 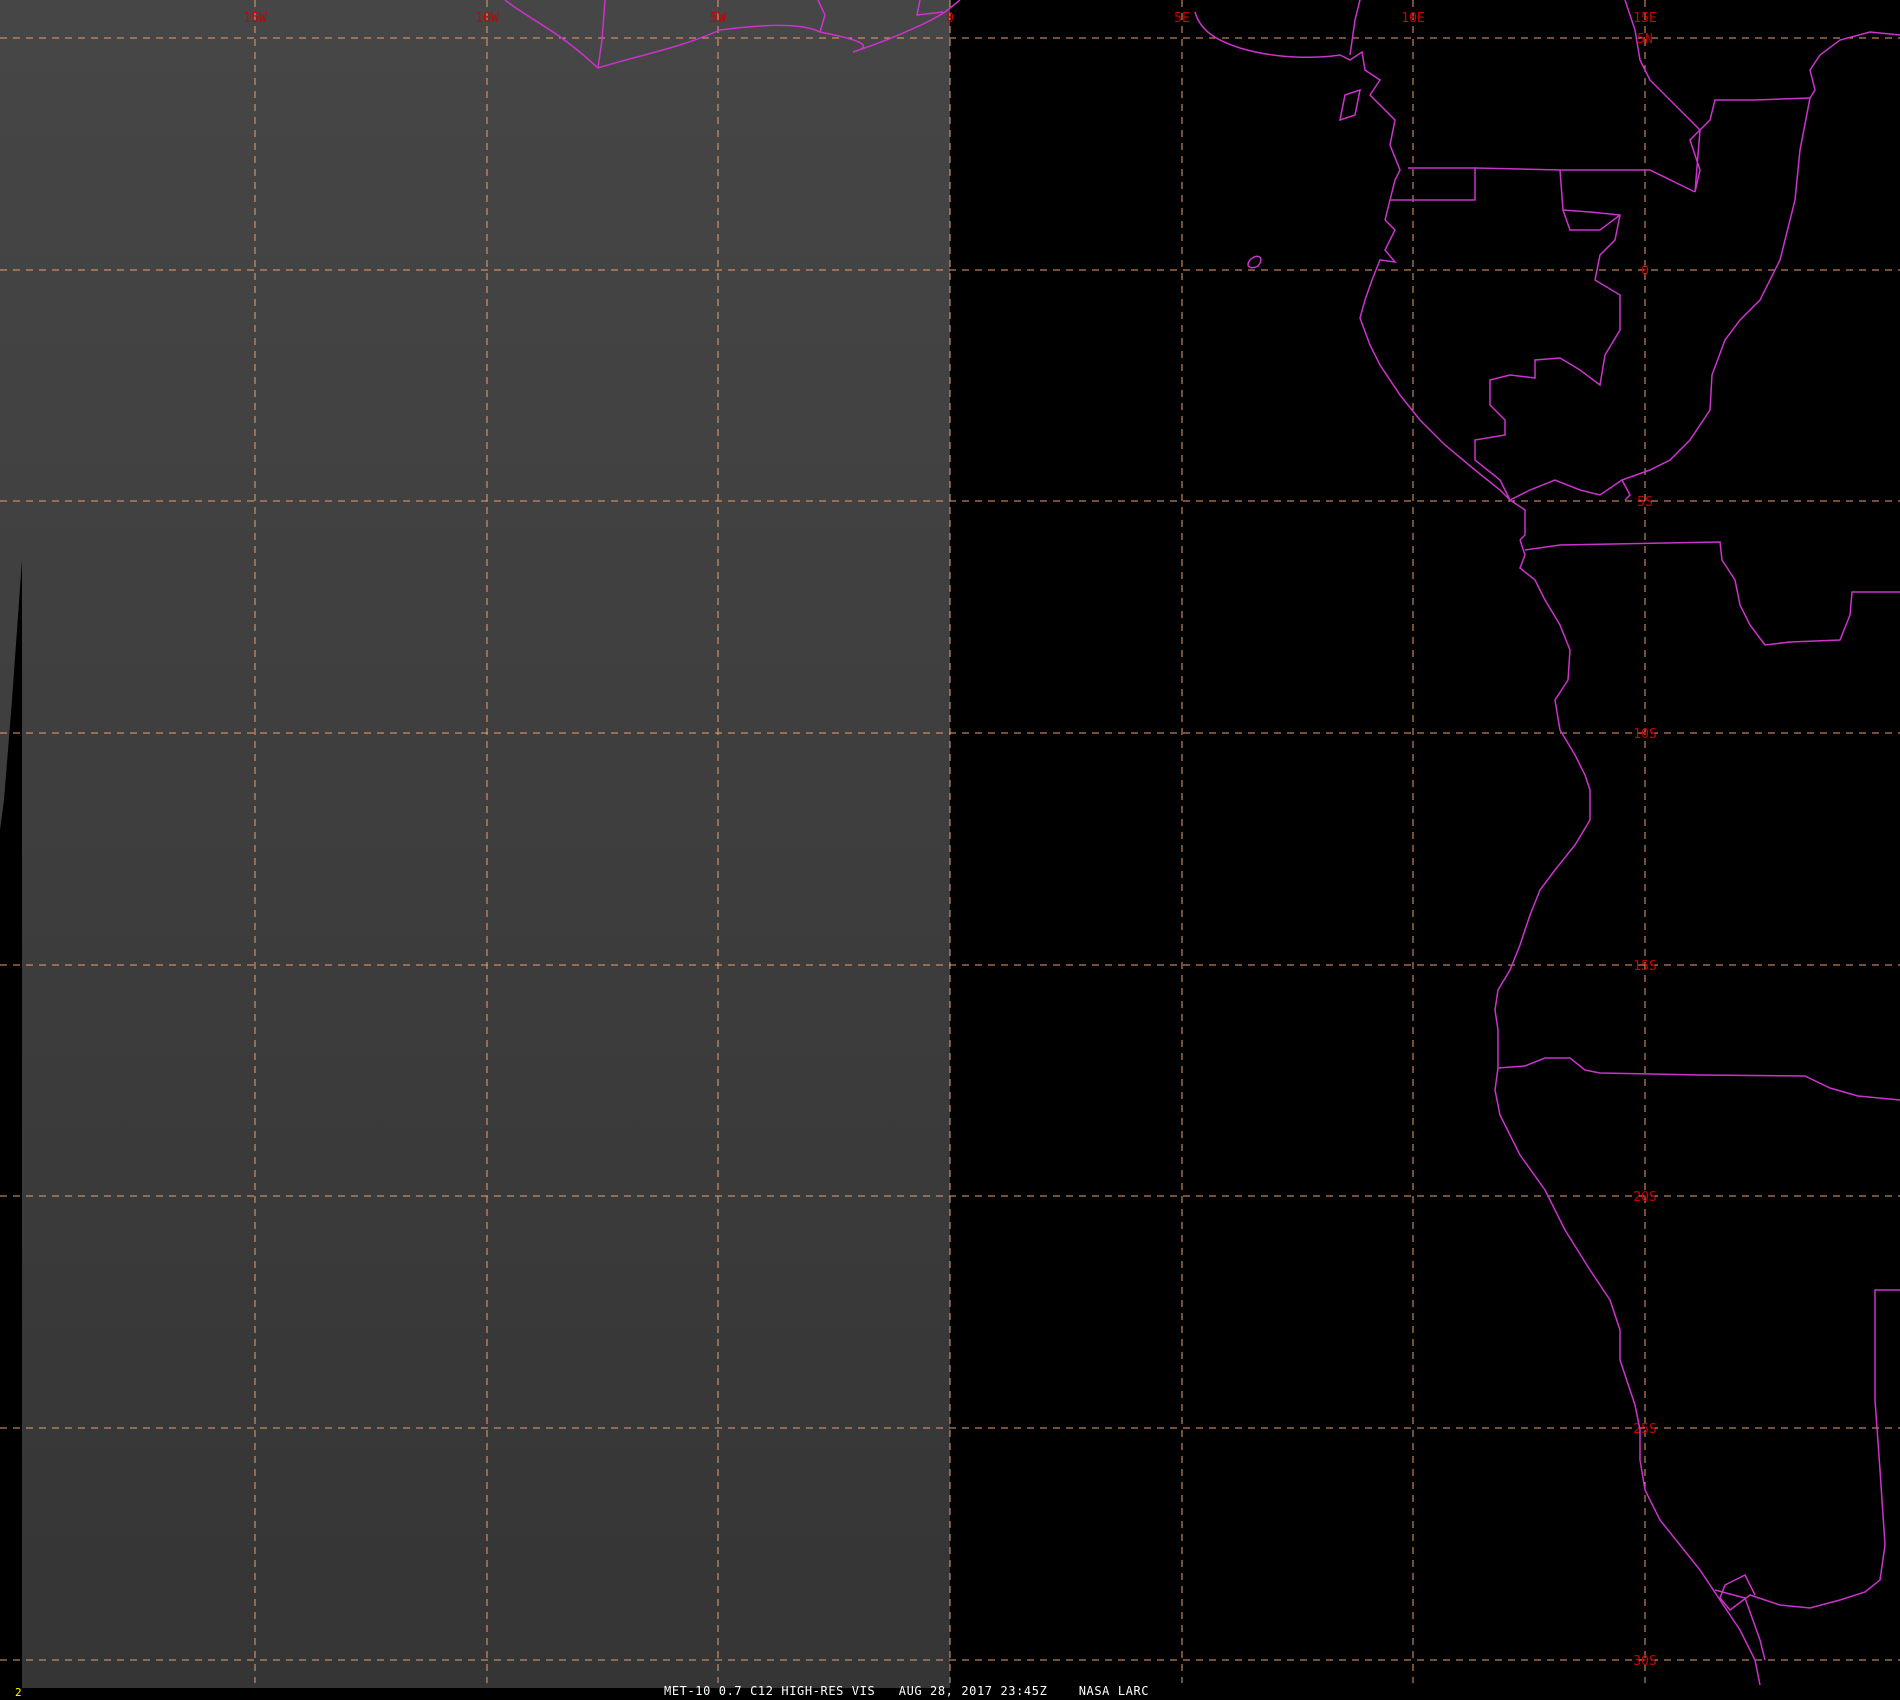 What do you see at coordinates (1698, 1079) in the screenshot?
I see `border-angola-namibia` at bounding box center [1698, 1079].